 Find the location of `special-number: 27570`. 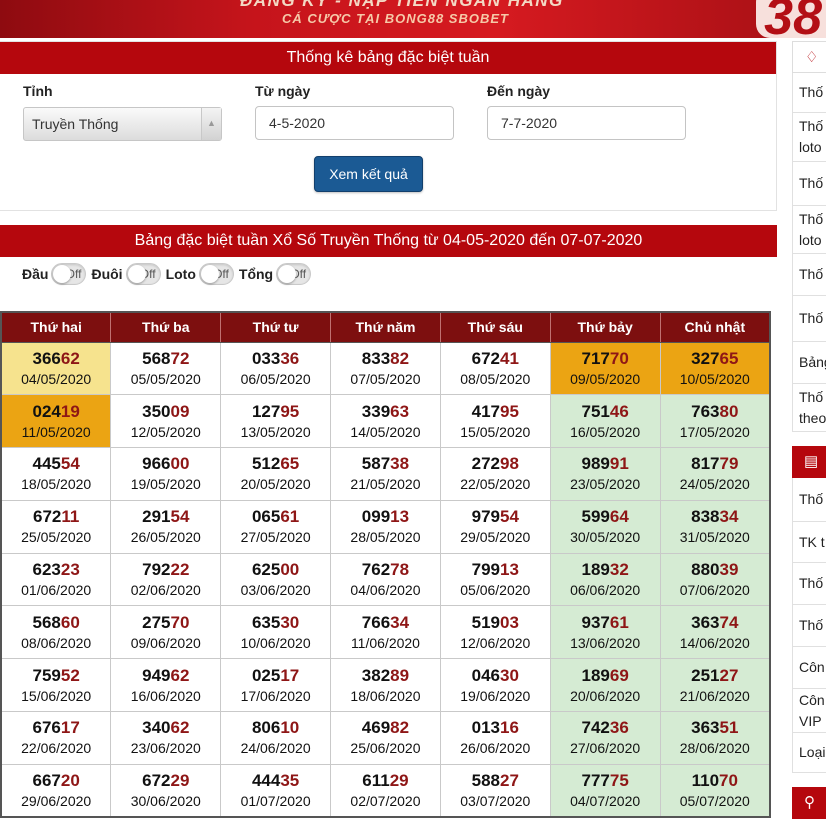

special-number: 27570 is located at coordinates (165, 623).